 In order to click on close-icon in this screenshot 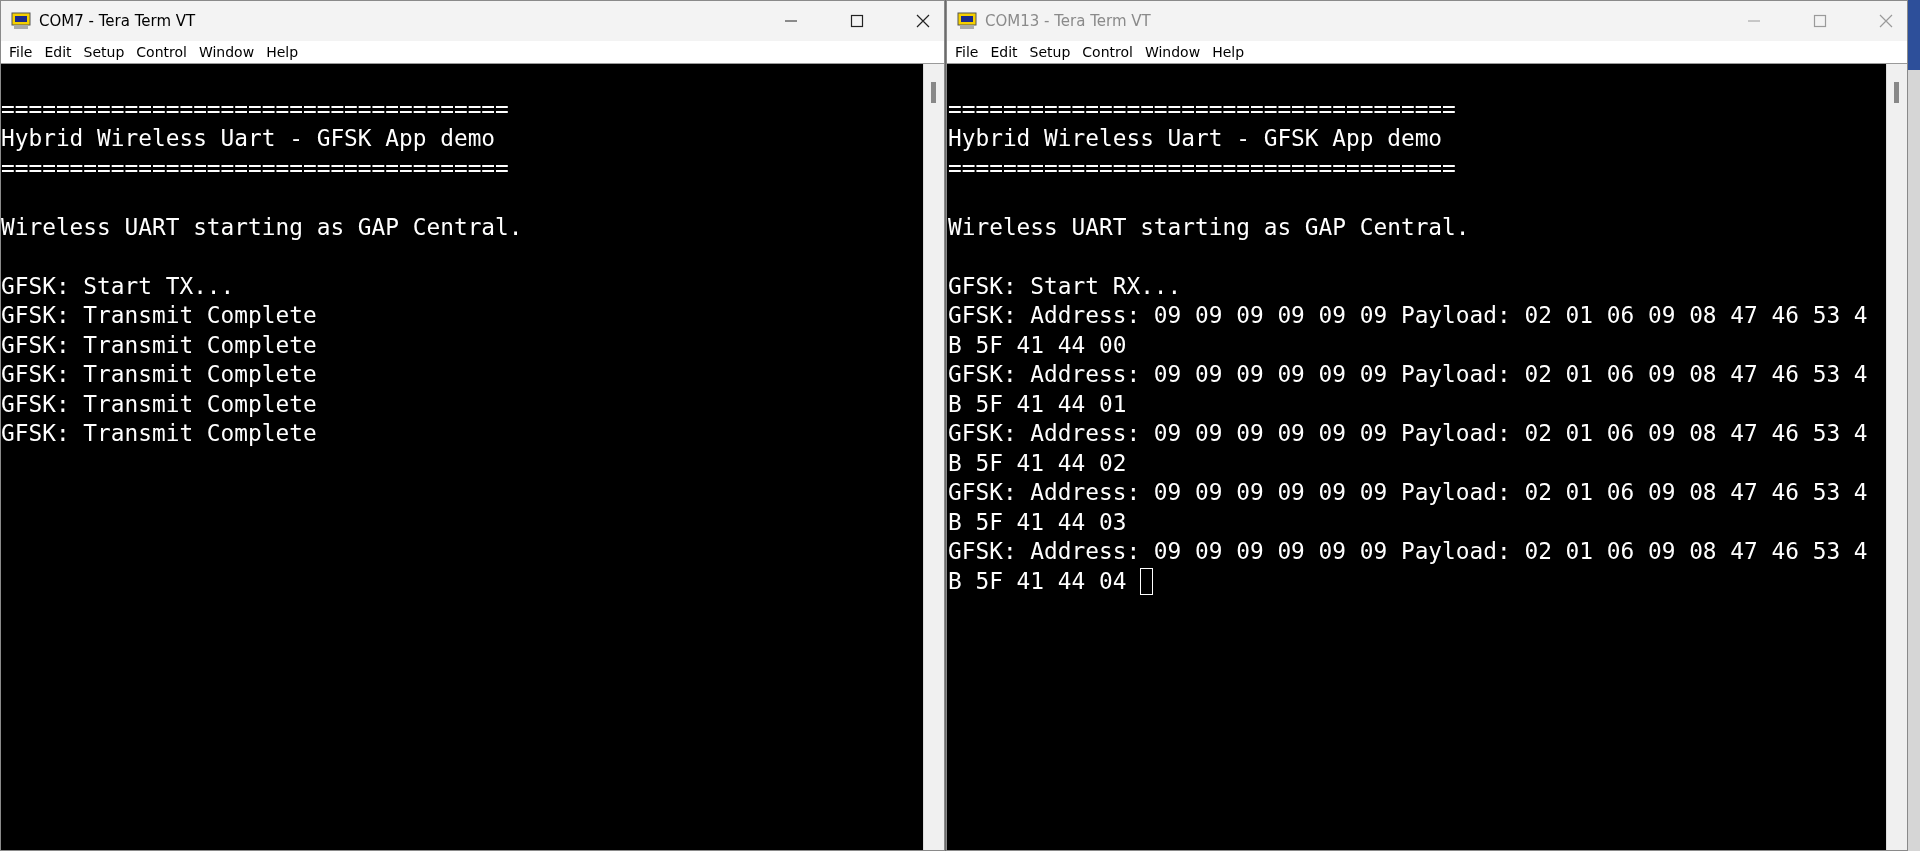, I will do `click(923, 21)`.